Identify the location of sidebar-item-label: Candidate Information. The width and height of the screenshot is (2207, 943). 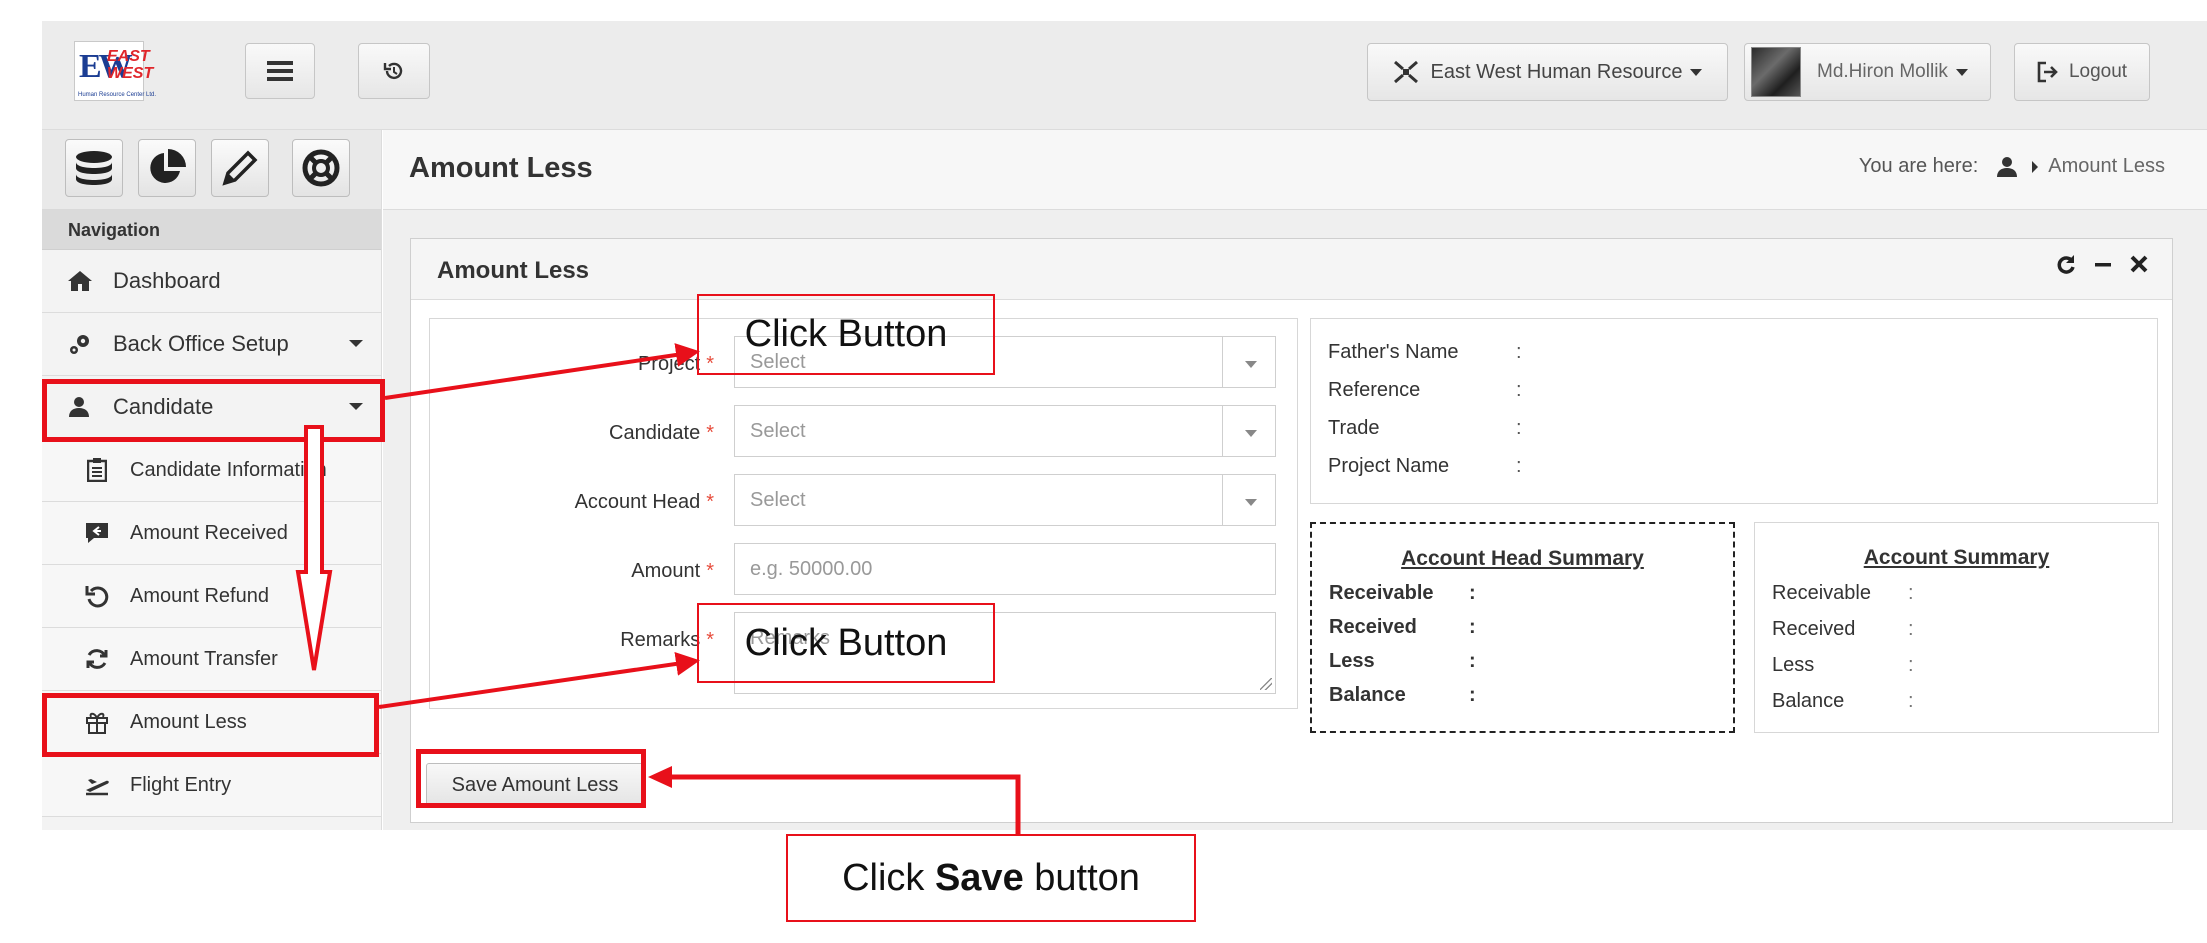
(228, 469).